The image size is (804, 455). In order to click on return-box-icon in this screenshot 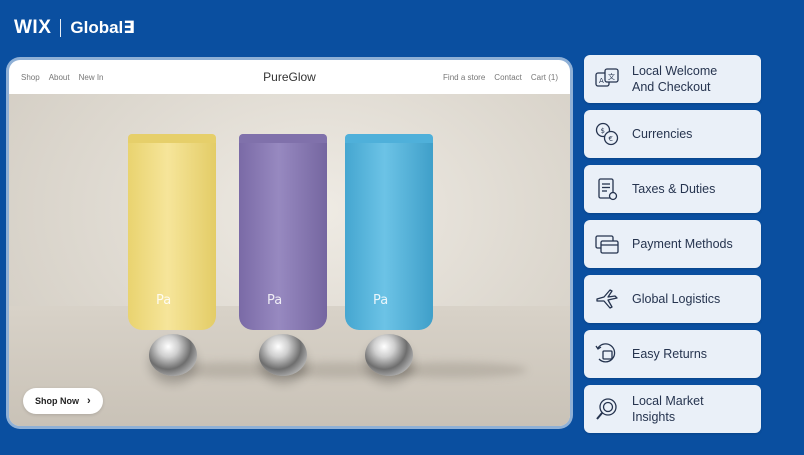, I will do `click(607, 354)`.